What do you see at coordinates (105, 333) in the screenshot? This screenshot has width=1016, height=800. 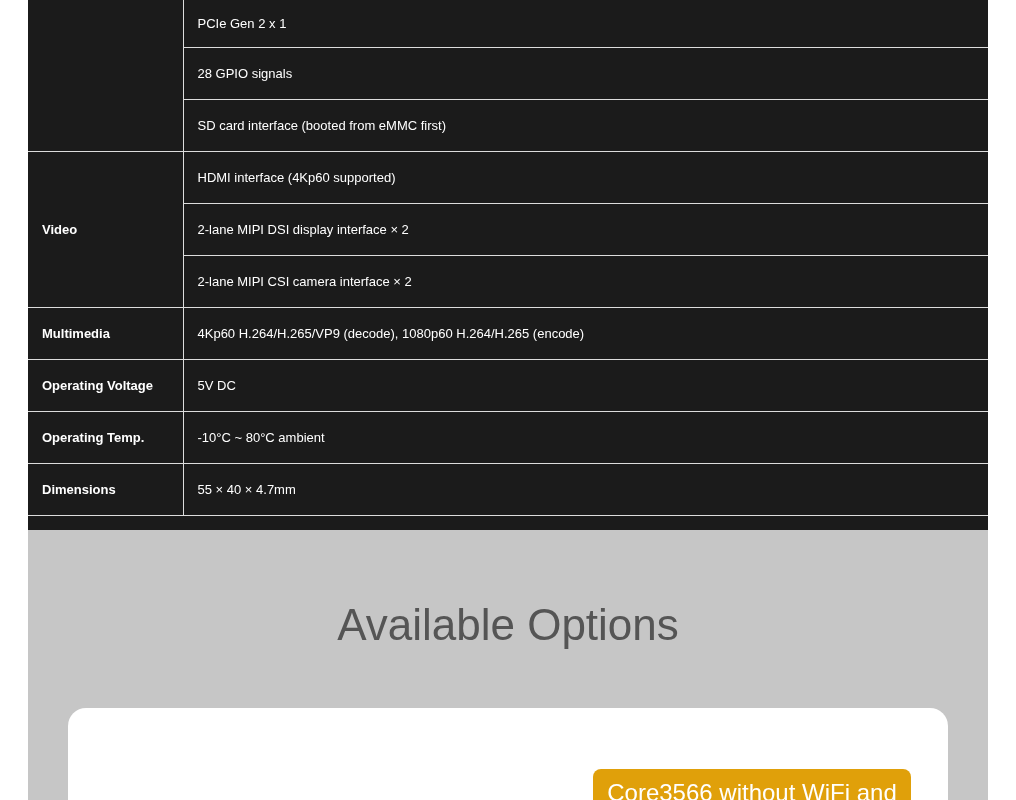 I see `spec-label: Multimedia` at bounding box center [105, 333].